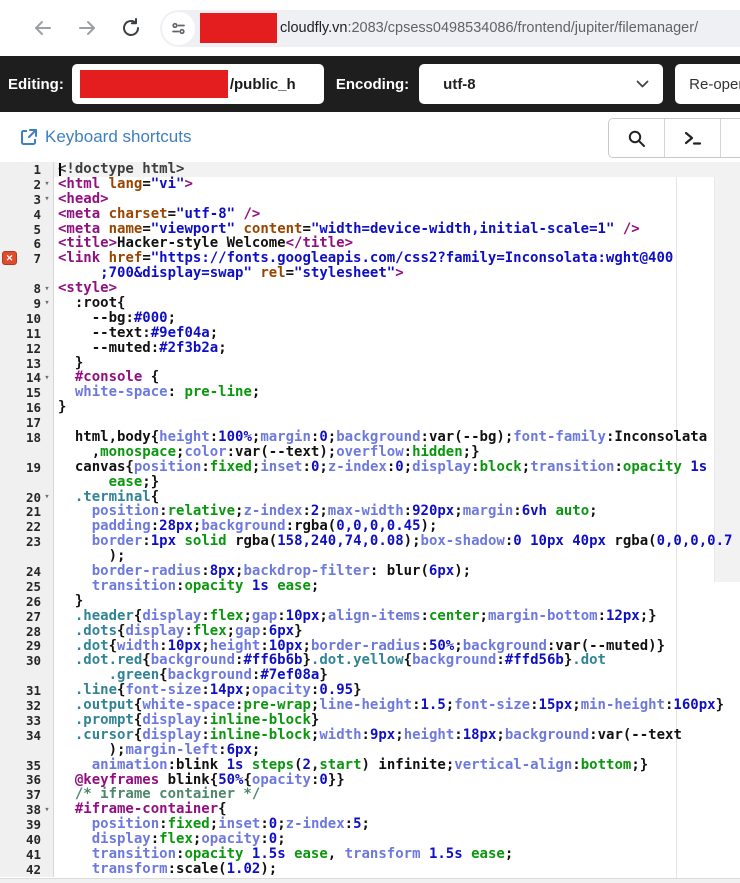  Describe the element at coordinates (699, 466) in the screenshot. I see `token: 1s` at that location.